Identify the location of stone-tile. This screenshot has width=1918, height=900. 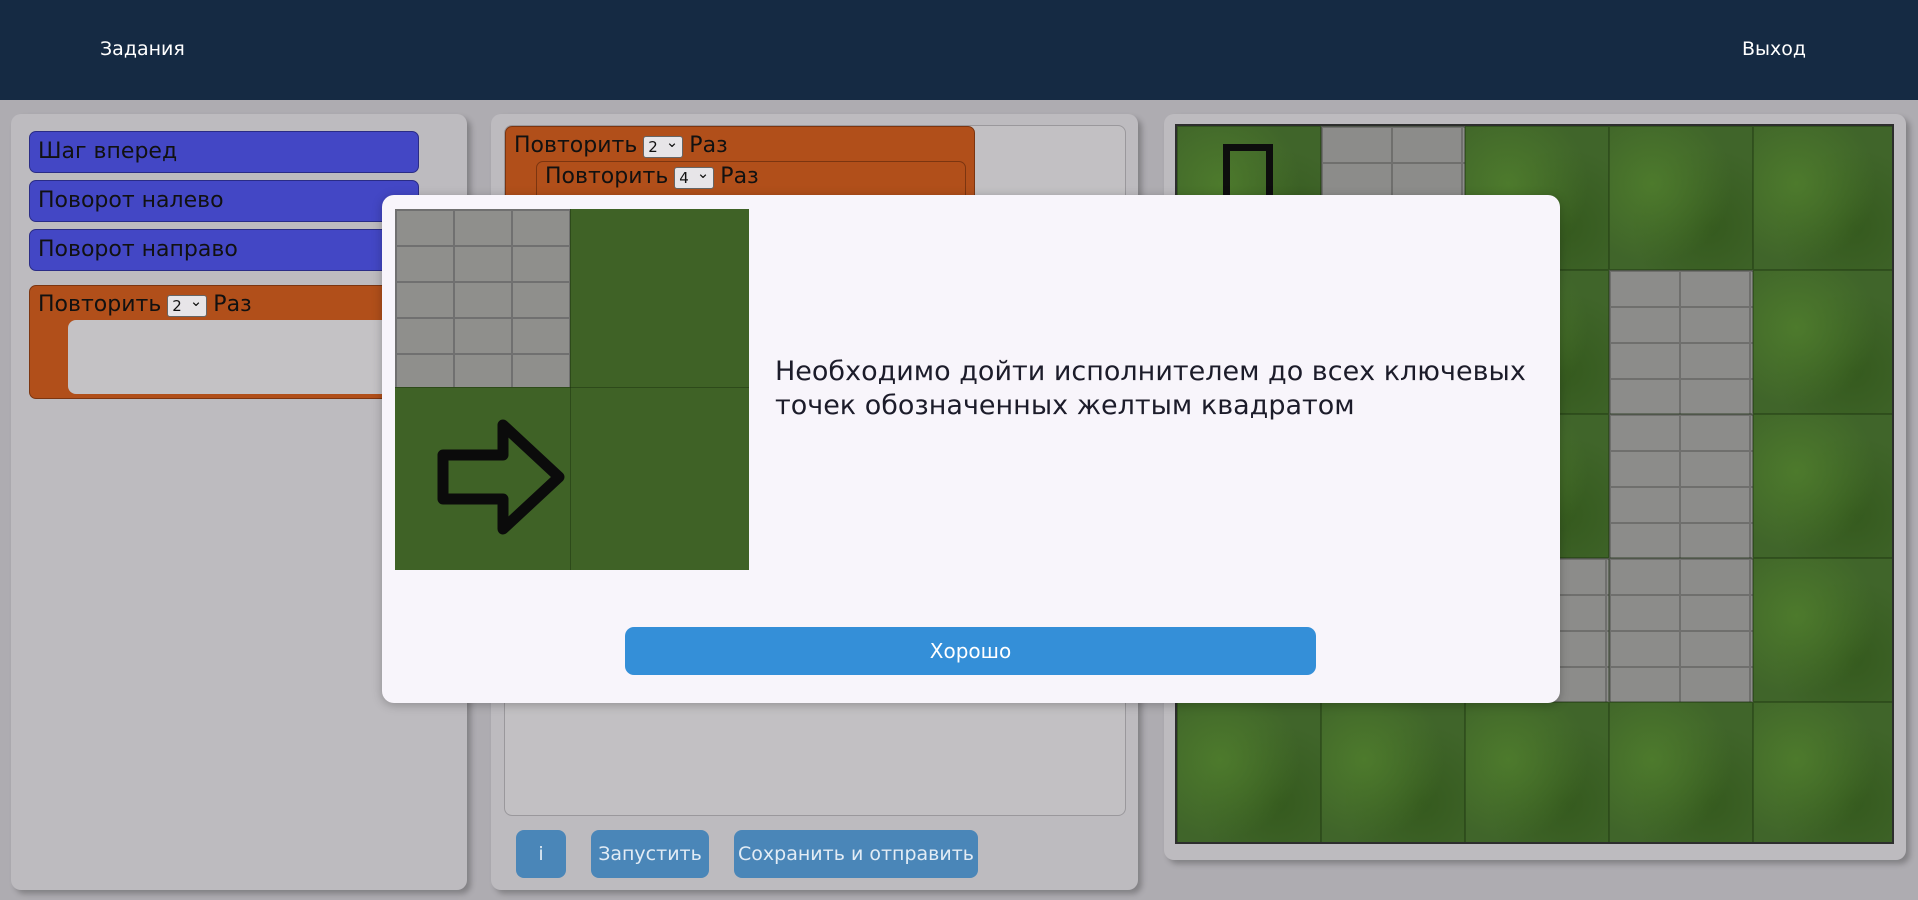
(482, 298).